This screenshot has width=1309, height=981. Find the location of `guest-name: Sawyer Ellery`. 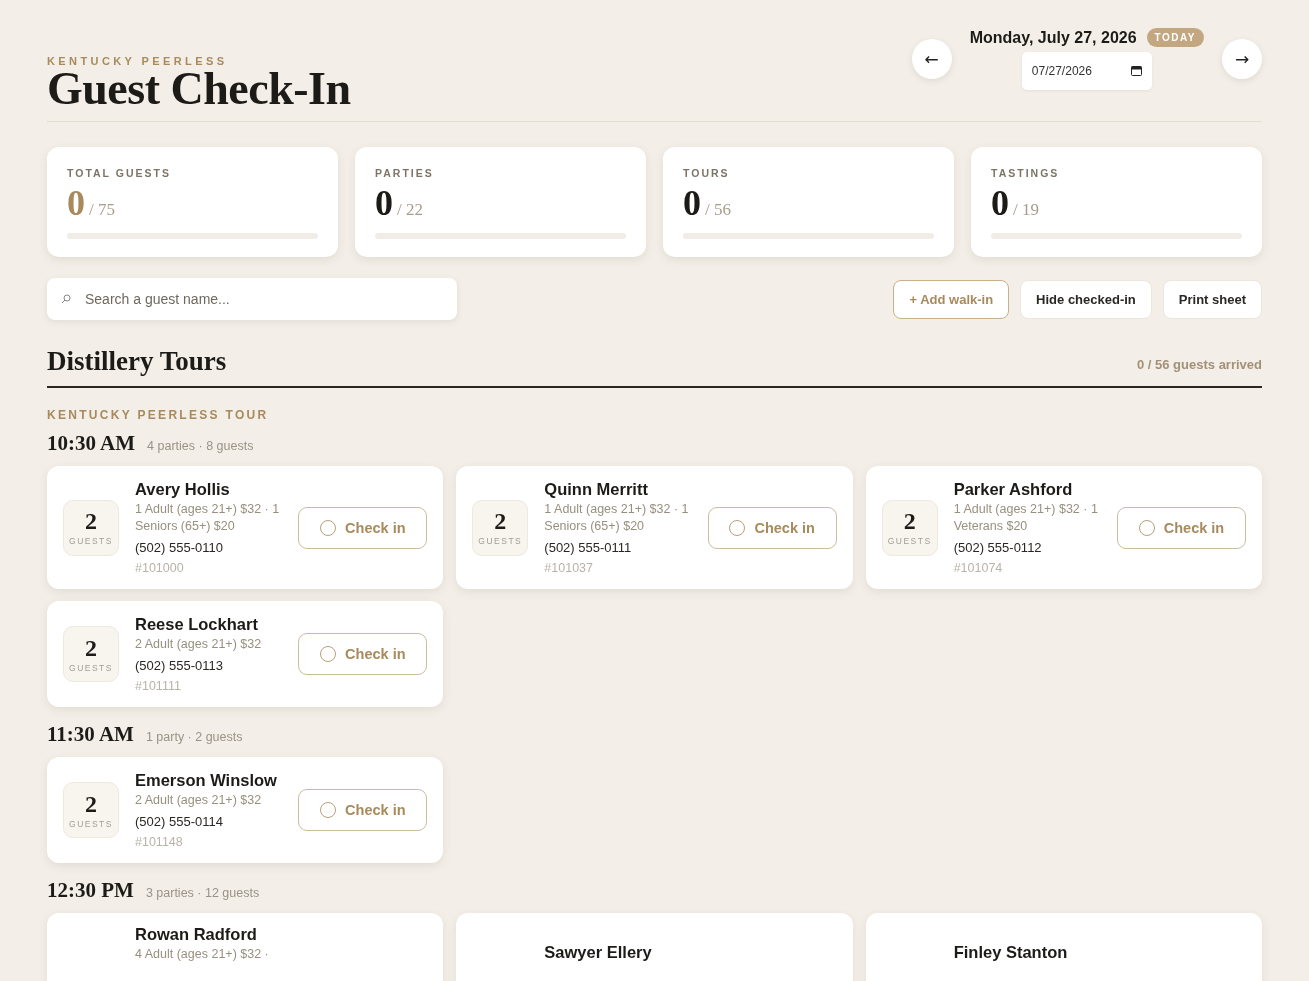

guest-name: Sawyer Ellery is located at coordinates (598, 952).